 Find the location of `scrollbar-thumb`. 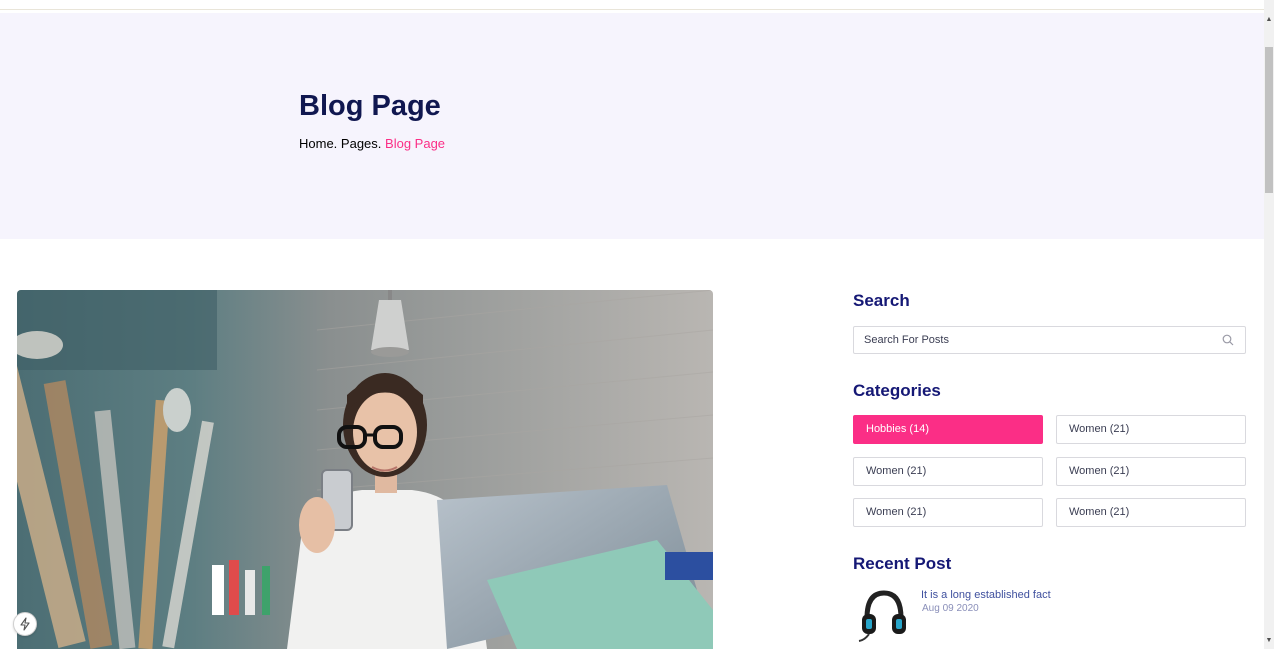

scrollbar-thumb is located at coordinates (1269, 120).